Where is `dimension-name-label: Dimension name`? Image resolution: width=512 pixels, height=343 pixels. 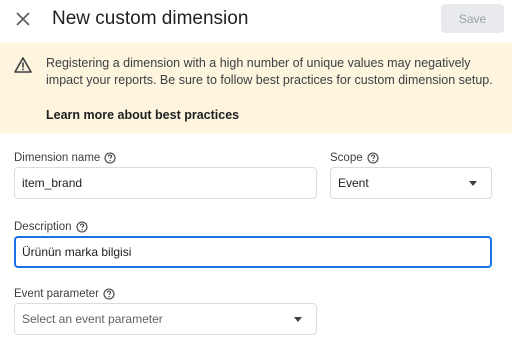 dimension-name-label: Dimension name is located at coordinates (65, 158).